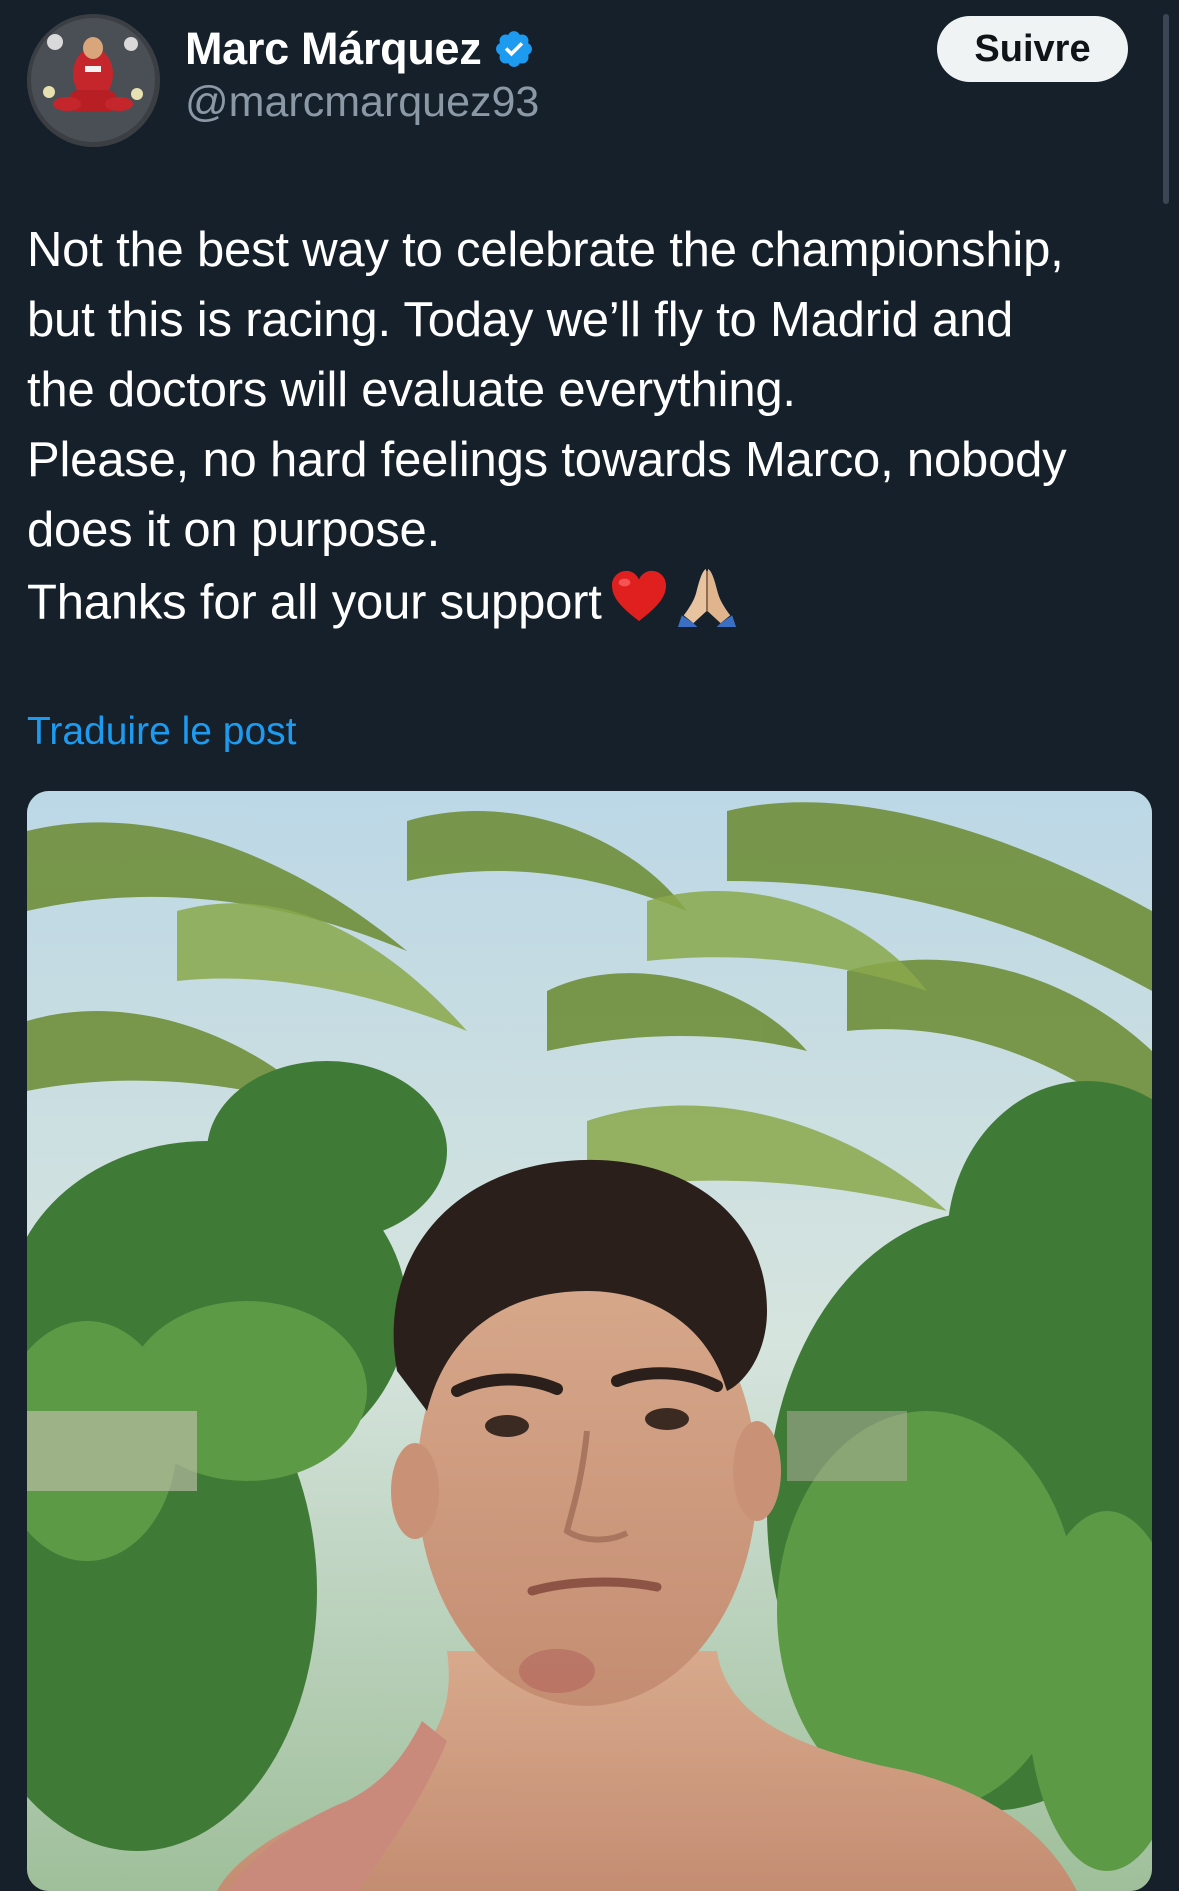 This screenshot has height=1891, width=1179. What do you see at coordinates (1032, 49) in the screenshot?
I see `follow-button: Suivre` at bounding box center [1032, 49].